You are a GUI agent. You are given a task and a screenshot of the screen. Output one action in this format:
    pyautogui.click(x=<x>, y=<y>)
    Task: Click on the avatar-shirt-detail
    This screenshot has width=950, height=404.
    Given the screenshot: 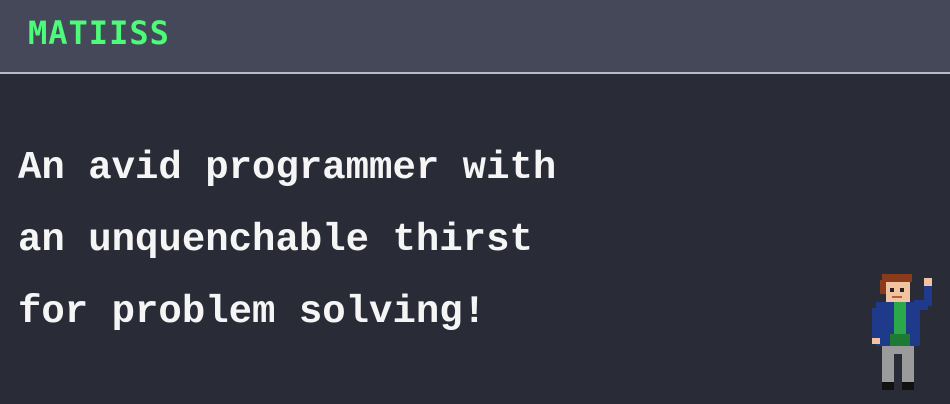 What is the action you would take?
    pyautogui.click(x=900, y=340)
    